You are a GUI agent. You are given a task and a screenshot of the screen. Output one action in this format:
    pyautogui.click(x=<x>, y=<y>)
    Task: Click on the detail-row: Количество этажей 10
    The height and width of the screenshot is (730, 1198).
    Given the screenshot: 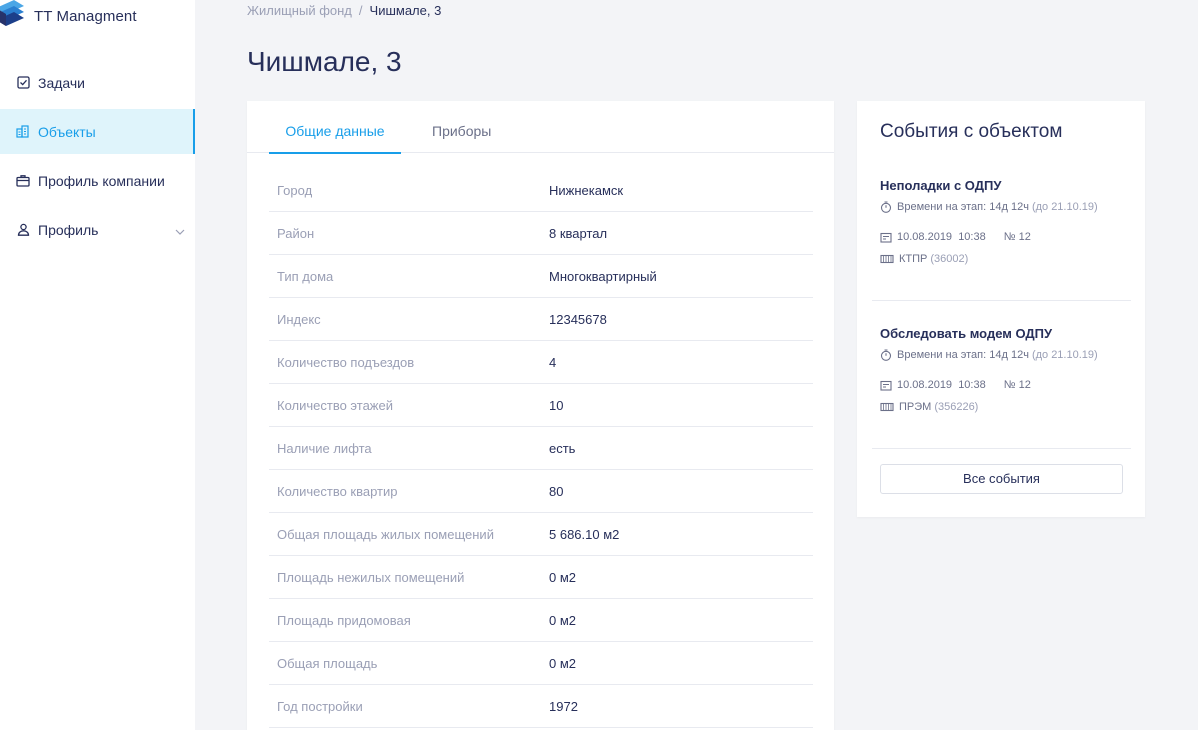 What is the action you would take?
    pyautogui.click(x=541, y=405)
    